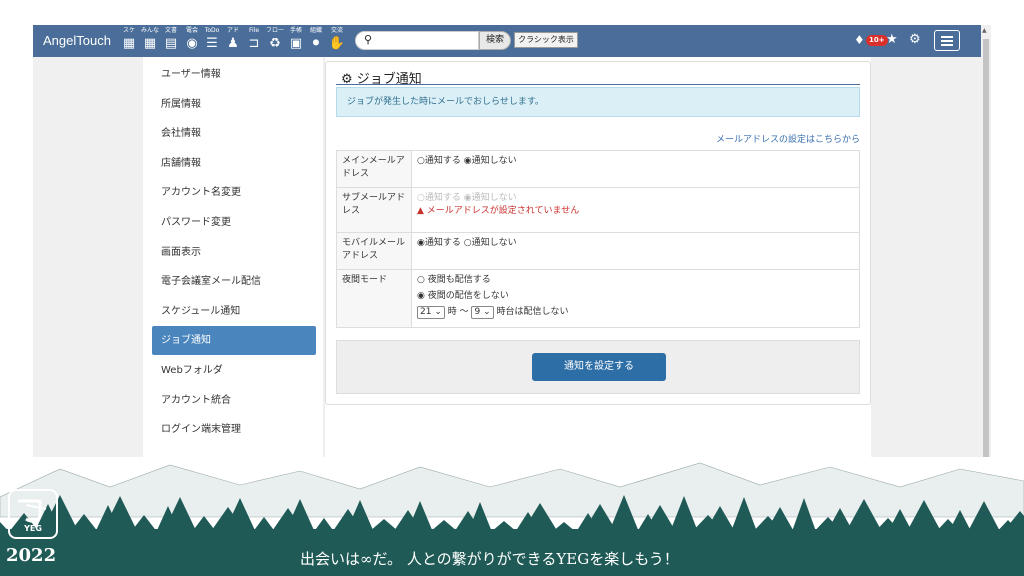 Image resolution: width=1024 pixels, height=576 pixels. I want to click on recycle-flow-icon: ♻, so click(275, 43).